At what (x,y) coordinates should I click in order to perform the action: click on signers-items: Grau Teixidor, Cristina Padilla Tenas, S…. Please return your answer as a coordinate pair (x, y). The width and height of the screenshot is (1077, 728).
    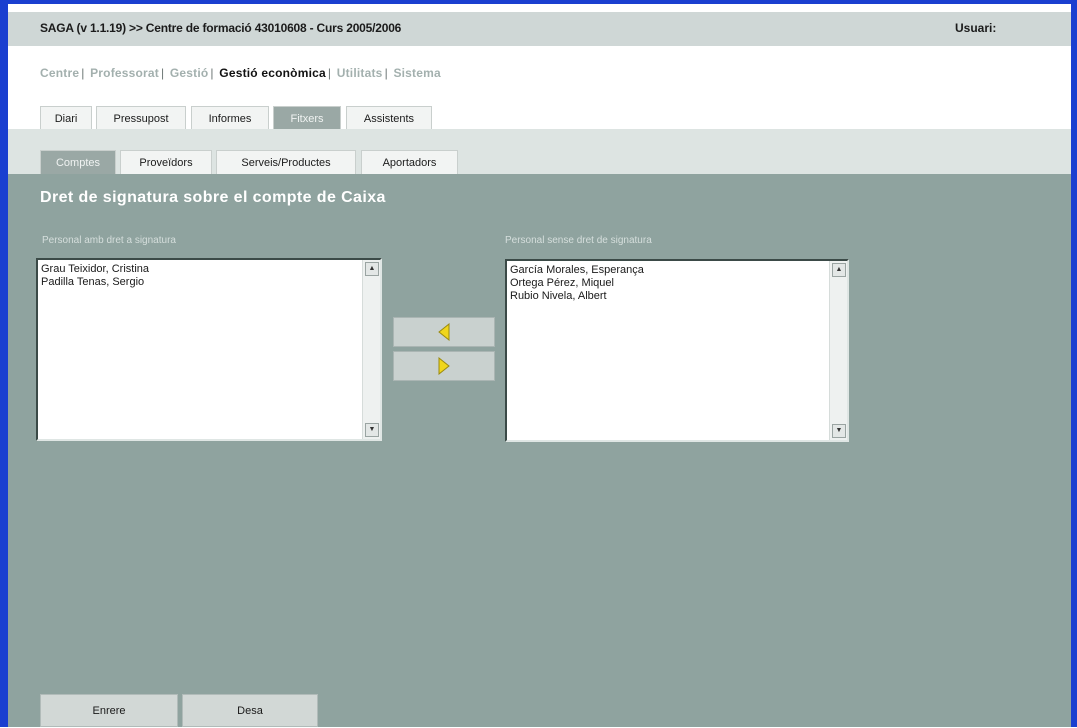
    Looking at the image, I should click on (95, 276).